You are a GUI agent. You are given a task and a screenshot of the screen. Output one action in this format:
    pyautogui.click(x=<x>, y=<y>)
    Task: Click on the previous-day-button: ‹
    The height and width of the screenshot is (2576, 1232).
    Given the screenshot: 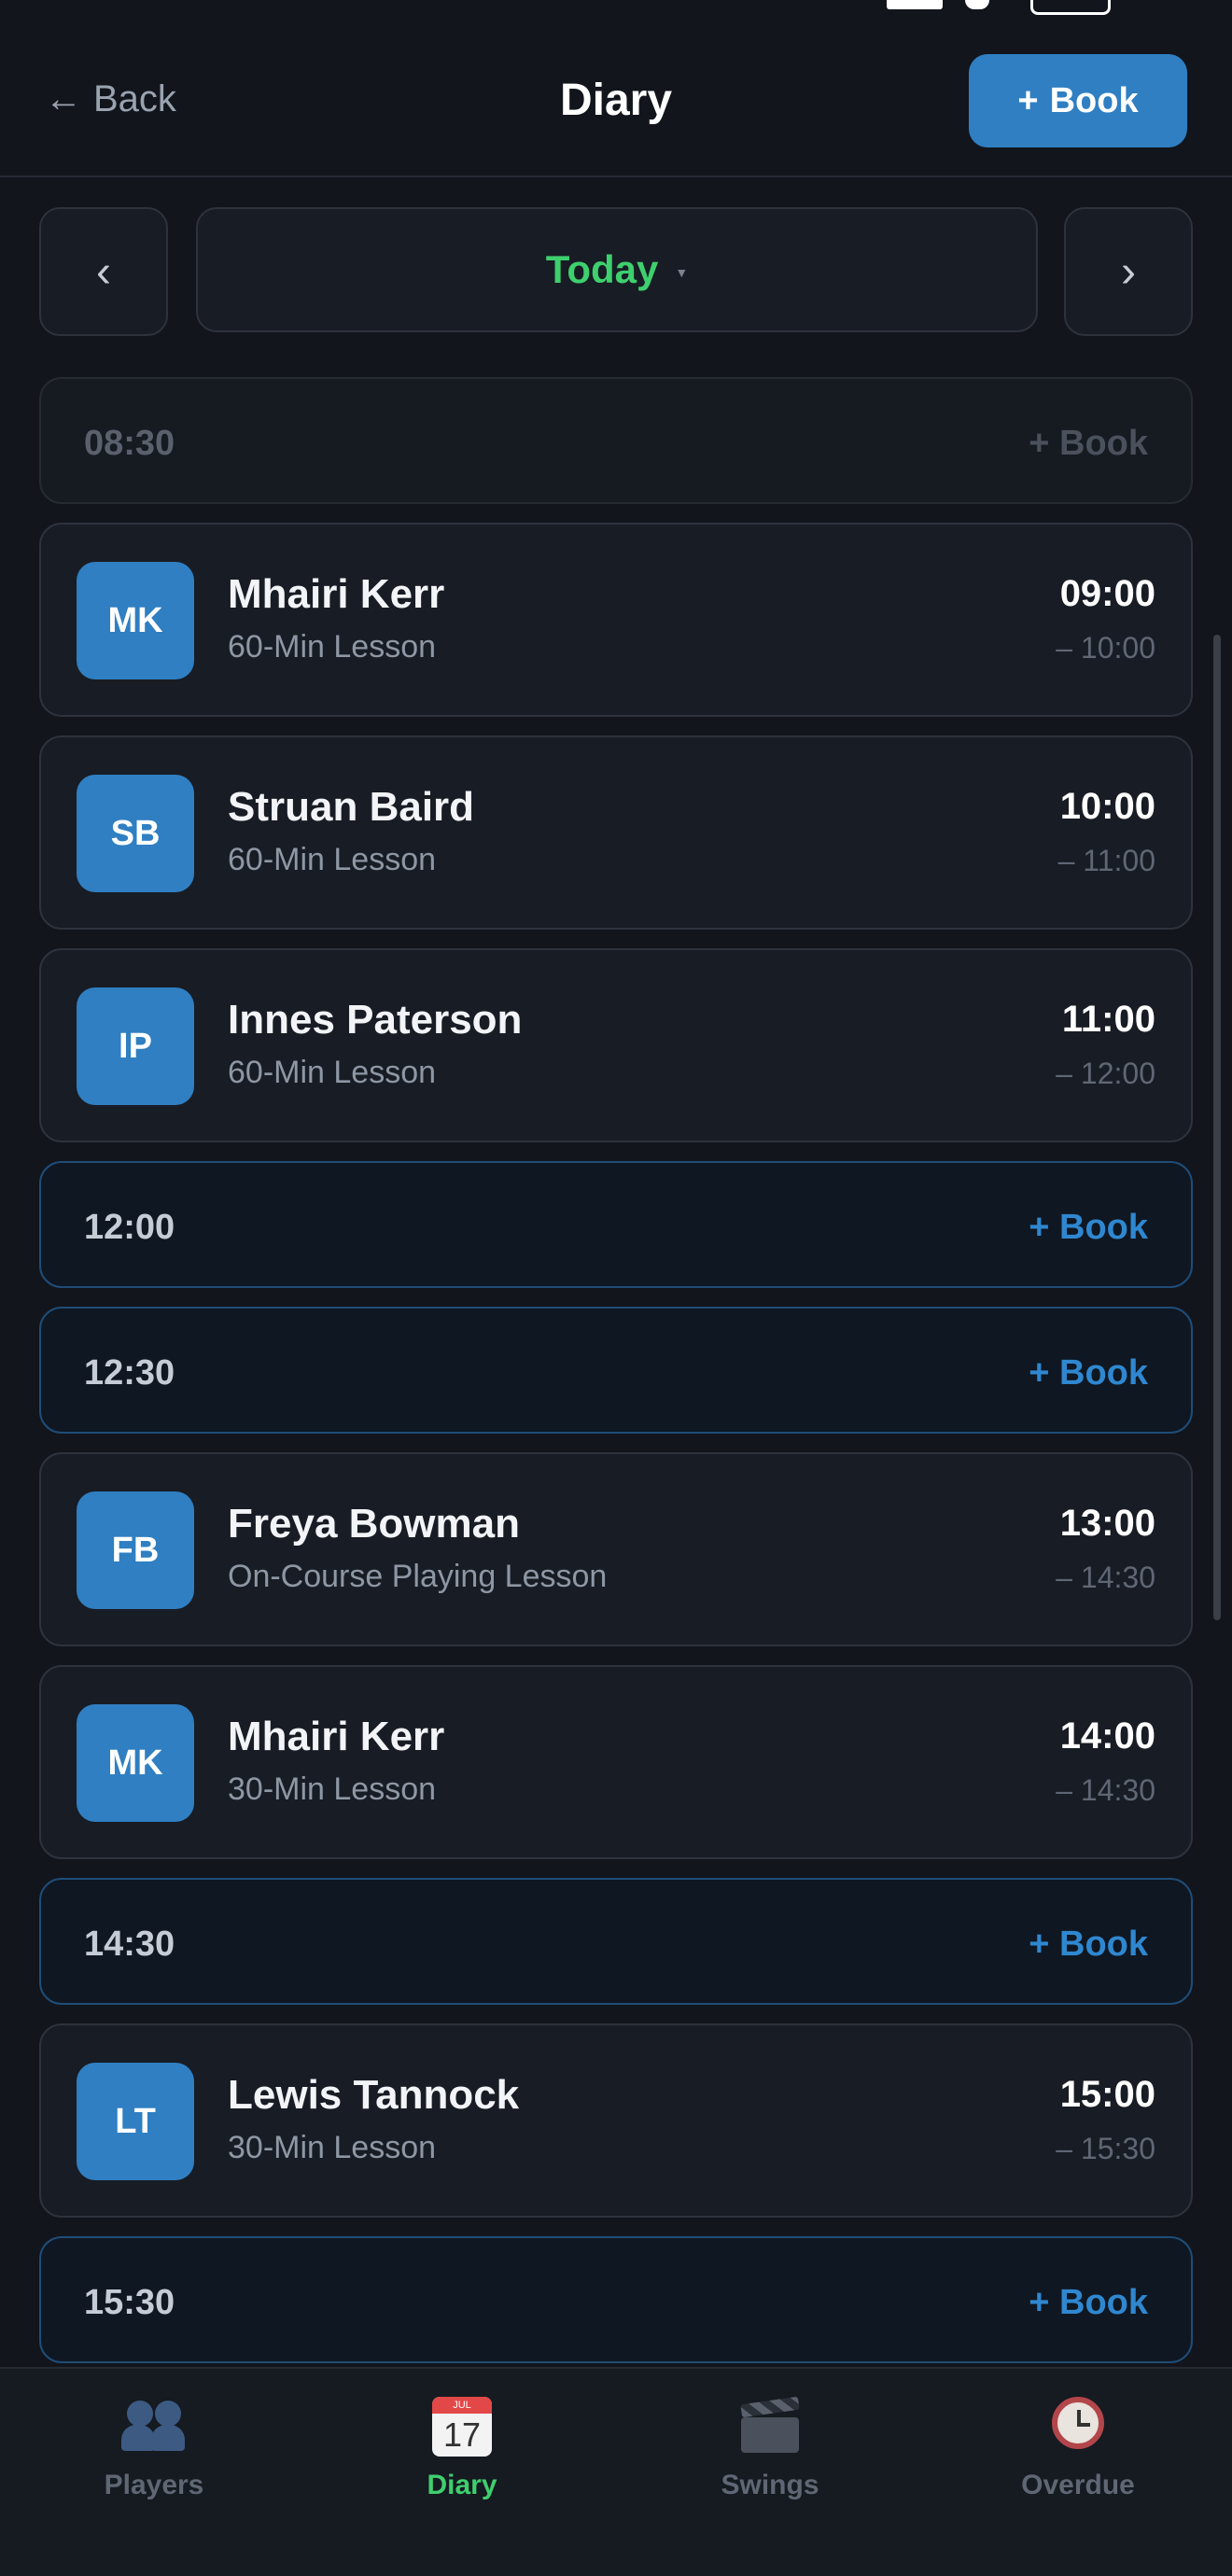 What is the action you would take?
    pyautogui.click(x=103, y=271)
    